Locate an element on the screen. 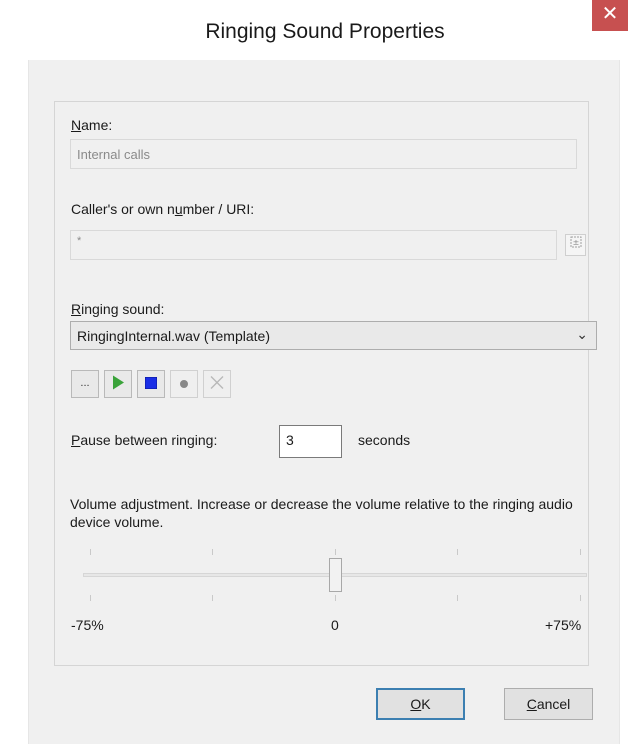 This screenshot has height=744, width=628. stop-button is located at coordinates (151, 384).